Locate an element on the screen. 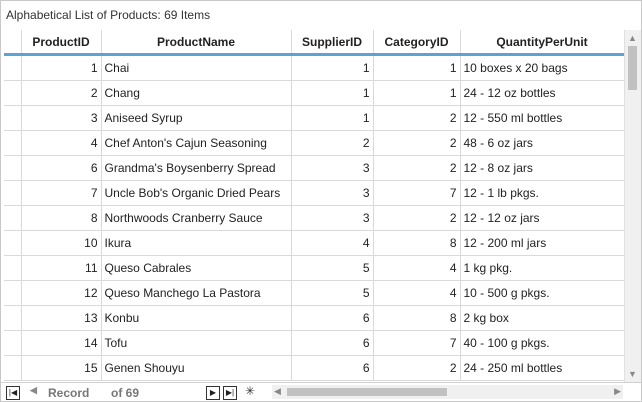 This screenshot has height=402, width=642. vertical-scroll-thumb is located at coordinates (632, 68).